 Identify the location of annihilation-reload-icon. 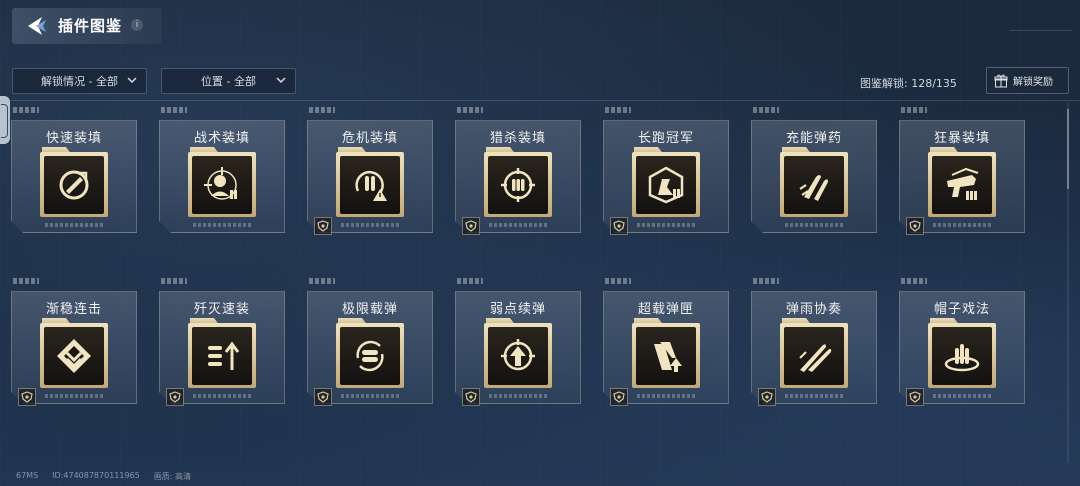
(224, 355).